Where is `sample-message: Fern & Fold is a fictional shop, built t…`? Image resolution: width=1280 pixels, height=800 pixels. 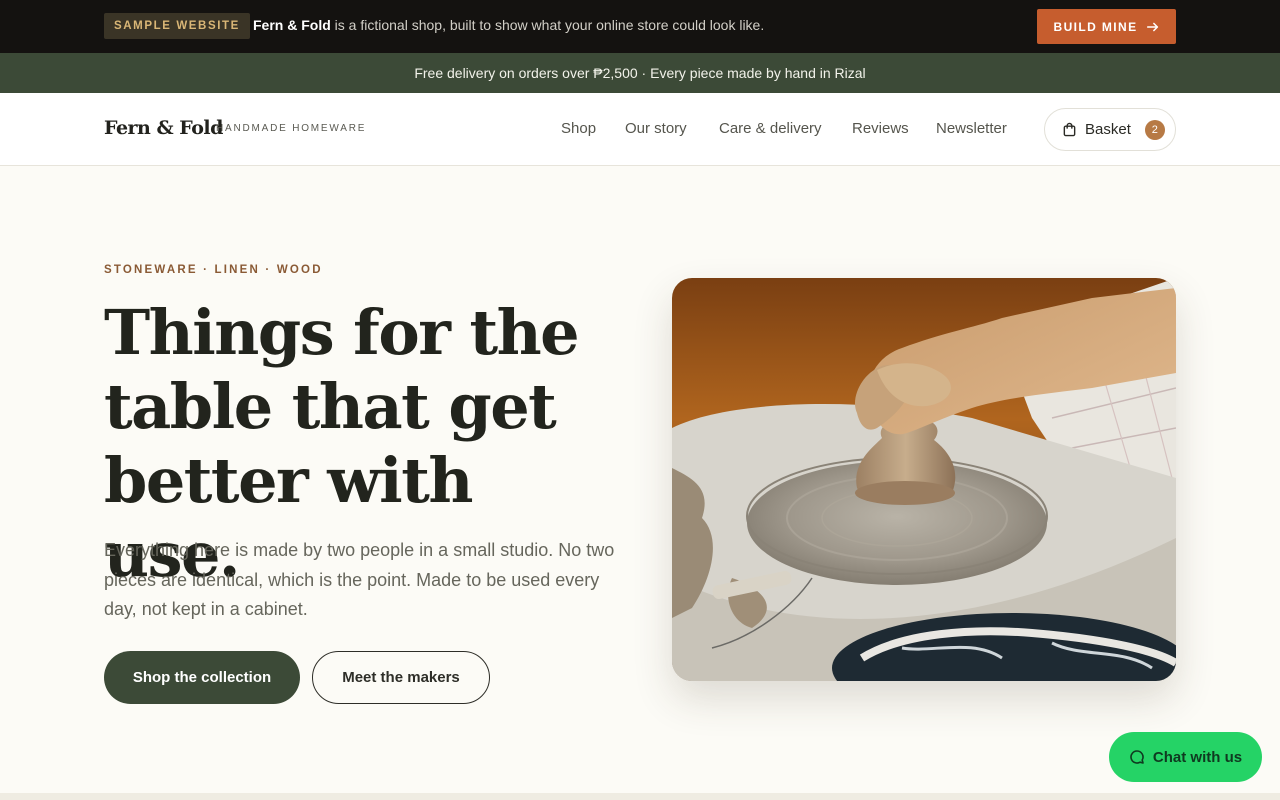
sample-message: Fern & Fold is a fictional shop, built t… is located at coordinates (508, 25).